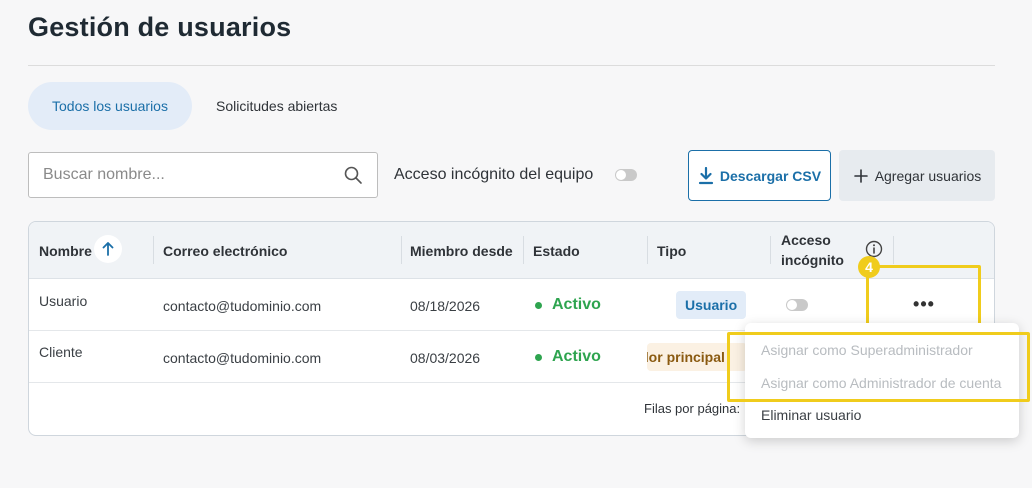 This screenshot has height=488, width=1032. Describe the element at coordinates (928, 175) in the screenshot. I see `add-users-label: Agregar usuarios` at that location.